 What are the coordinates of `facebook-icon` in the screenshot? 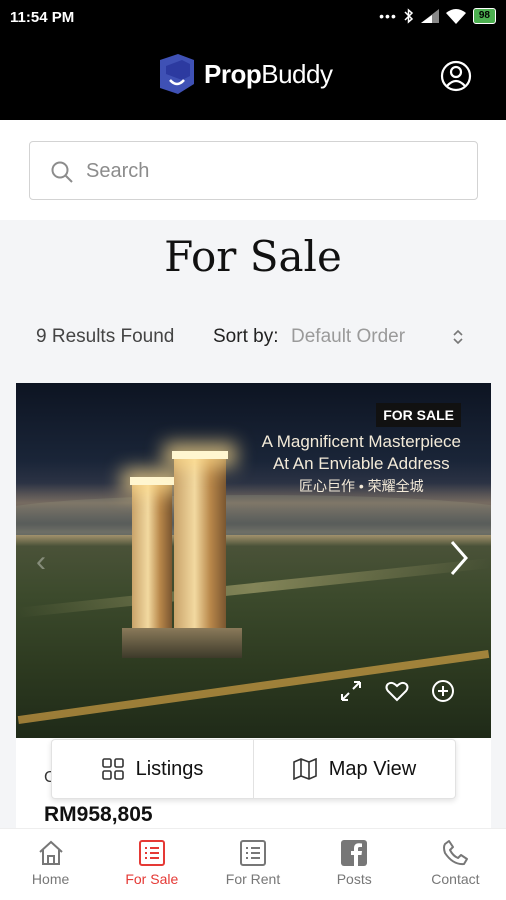 It's located at (354, 853).